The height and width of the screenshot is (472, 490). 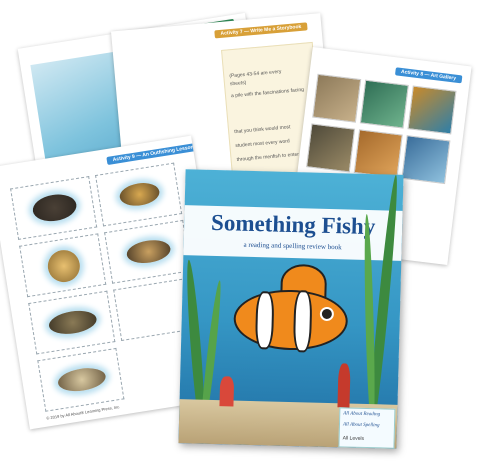 I want to click on spelling-badge: All About Spelling, so click(x=361, y=425).